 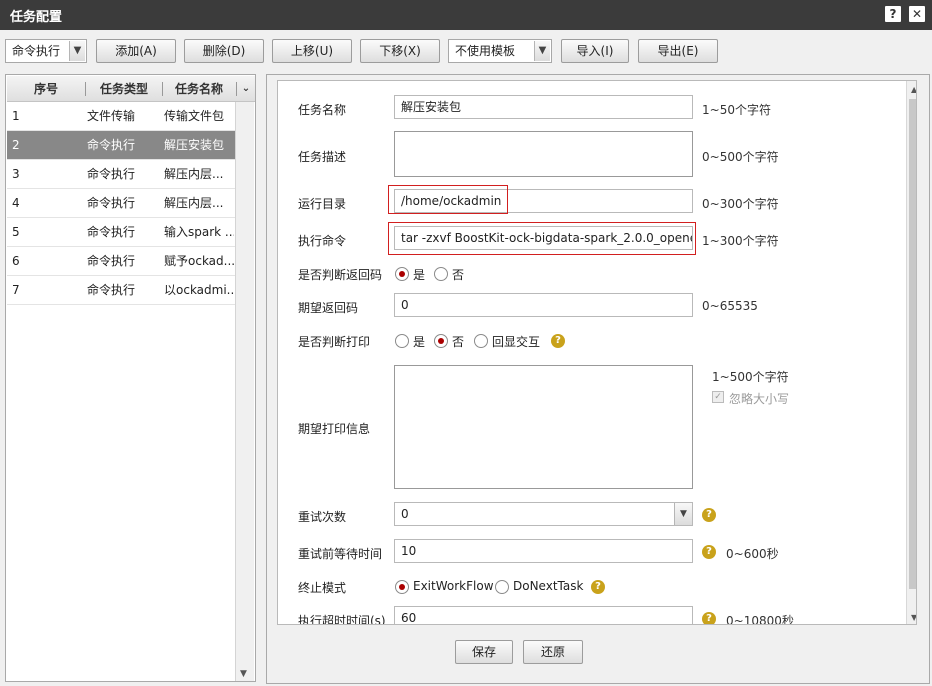 What do you see at coordinates (543, 427) in the screenshot?
I see `expected-print-input` at bounding box center [543, 427].